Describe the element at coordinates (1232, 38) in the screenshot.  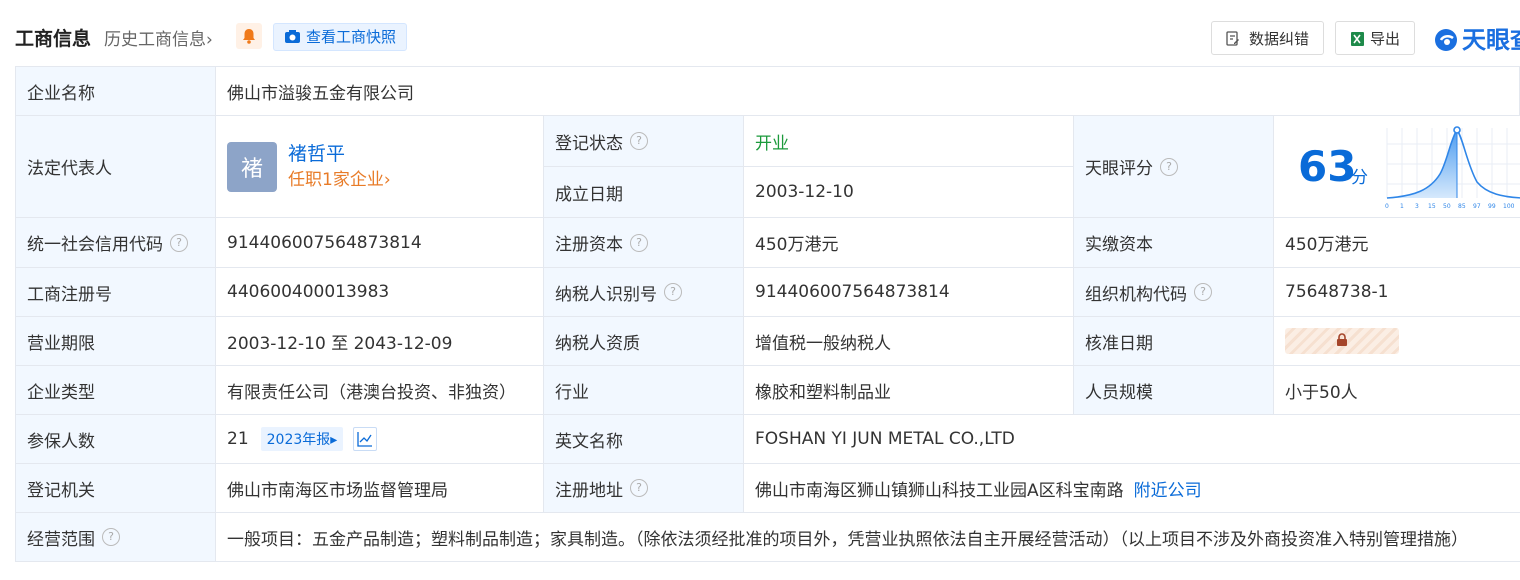
I see `edit-doc-icon` at that location.